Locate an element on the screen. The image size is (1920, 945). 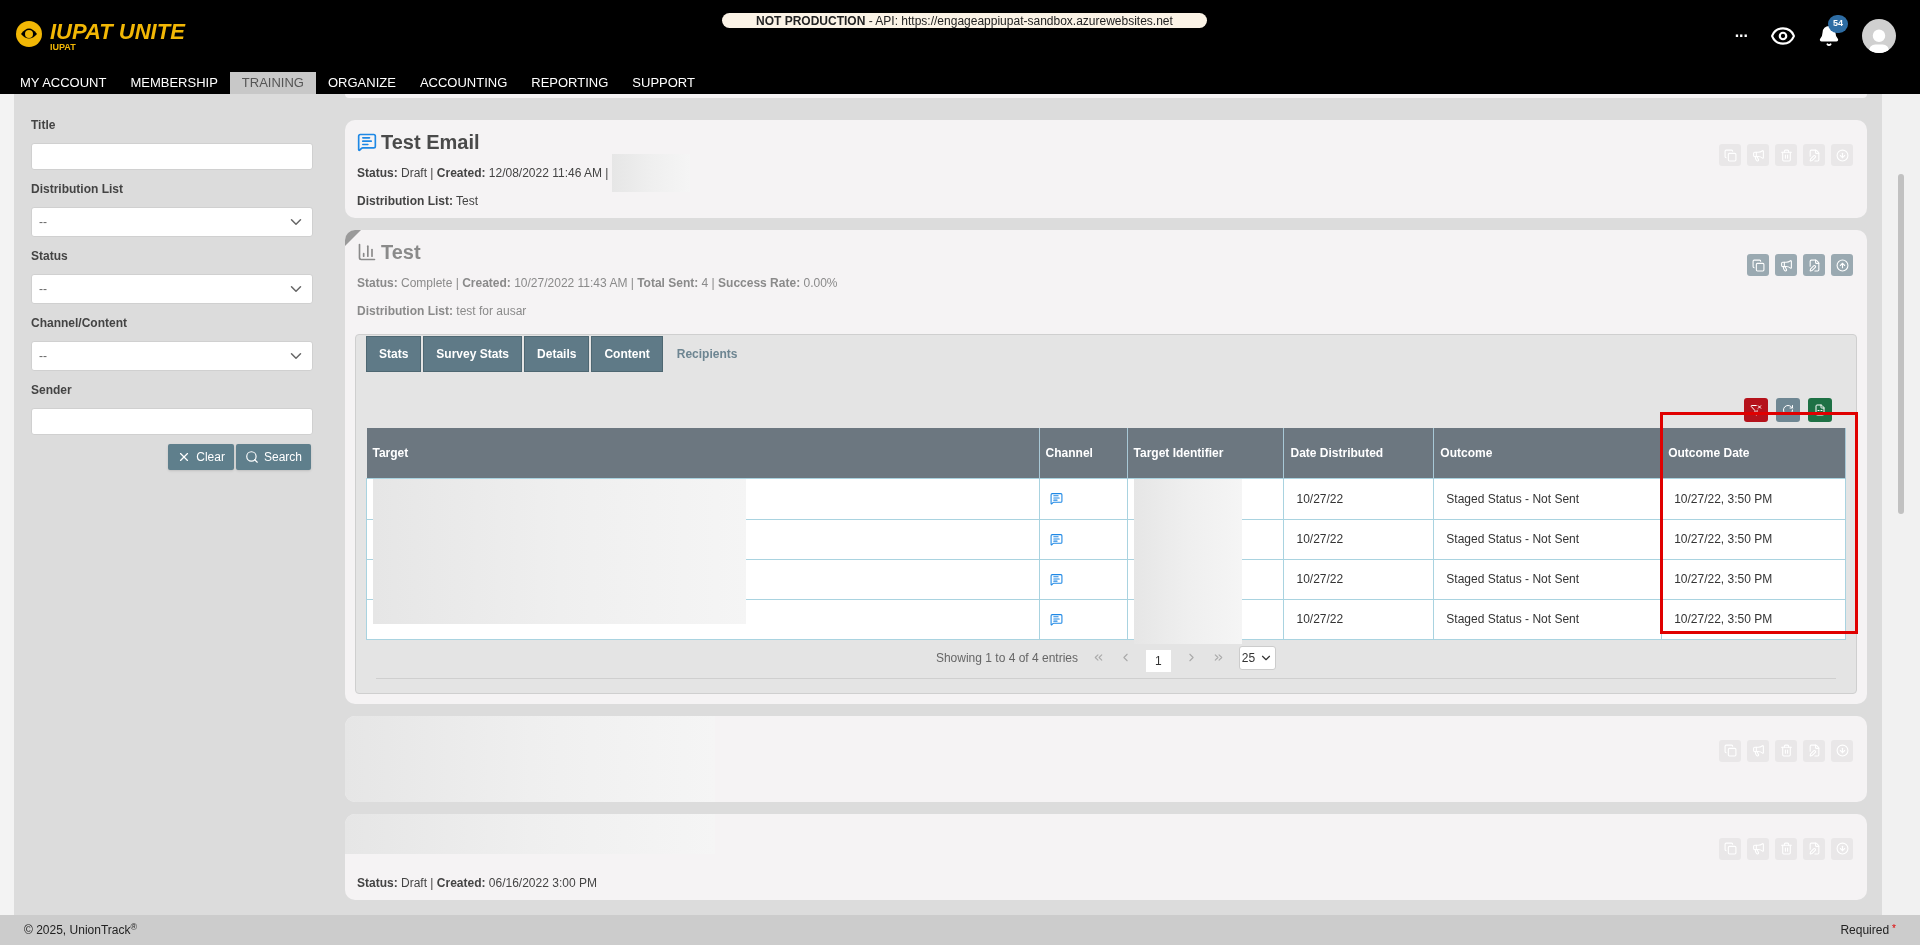
tab: Stats is located at coordinates (394, 354).